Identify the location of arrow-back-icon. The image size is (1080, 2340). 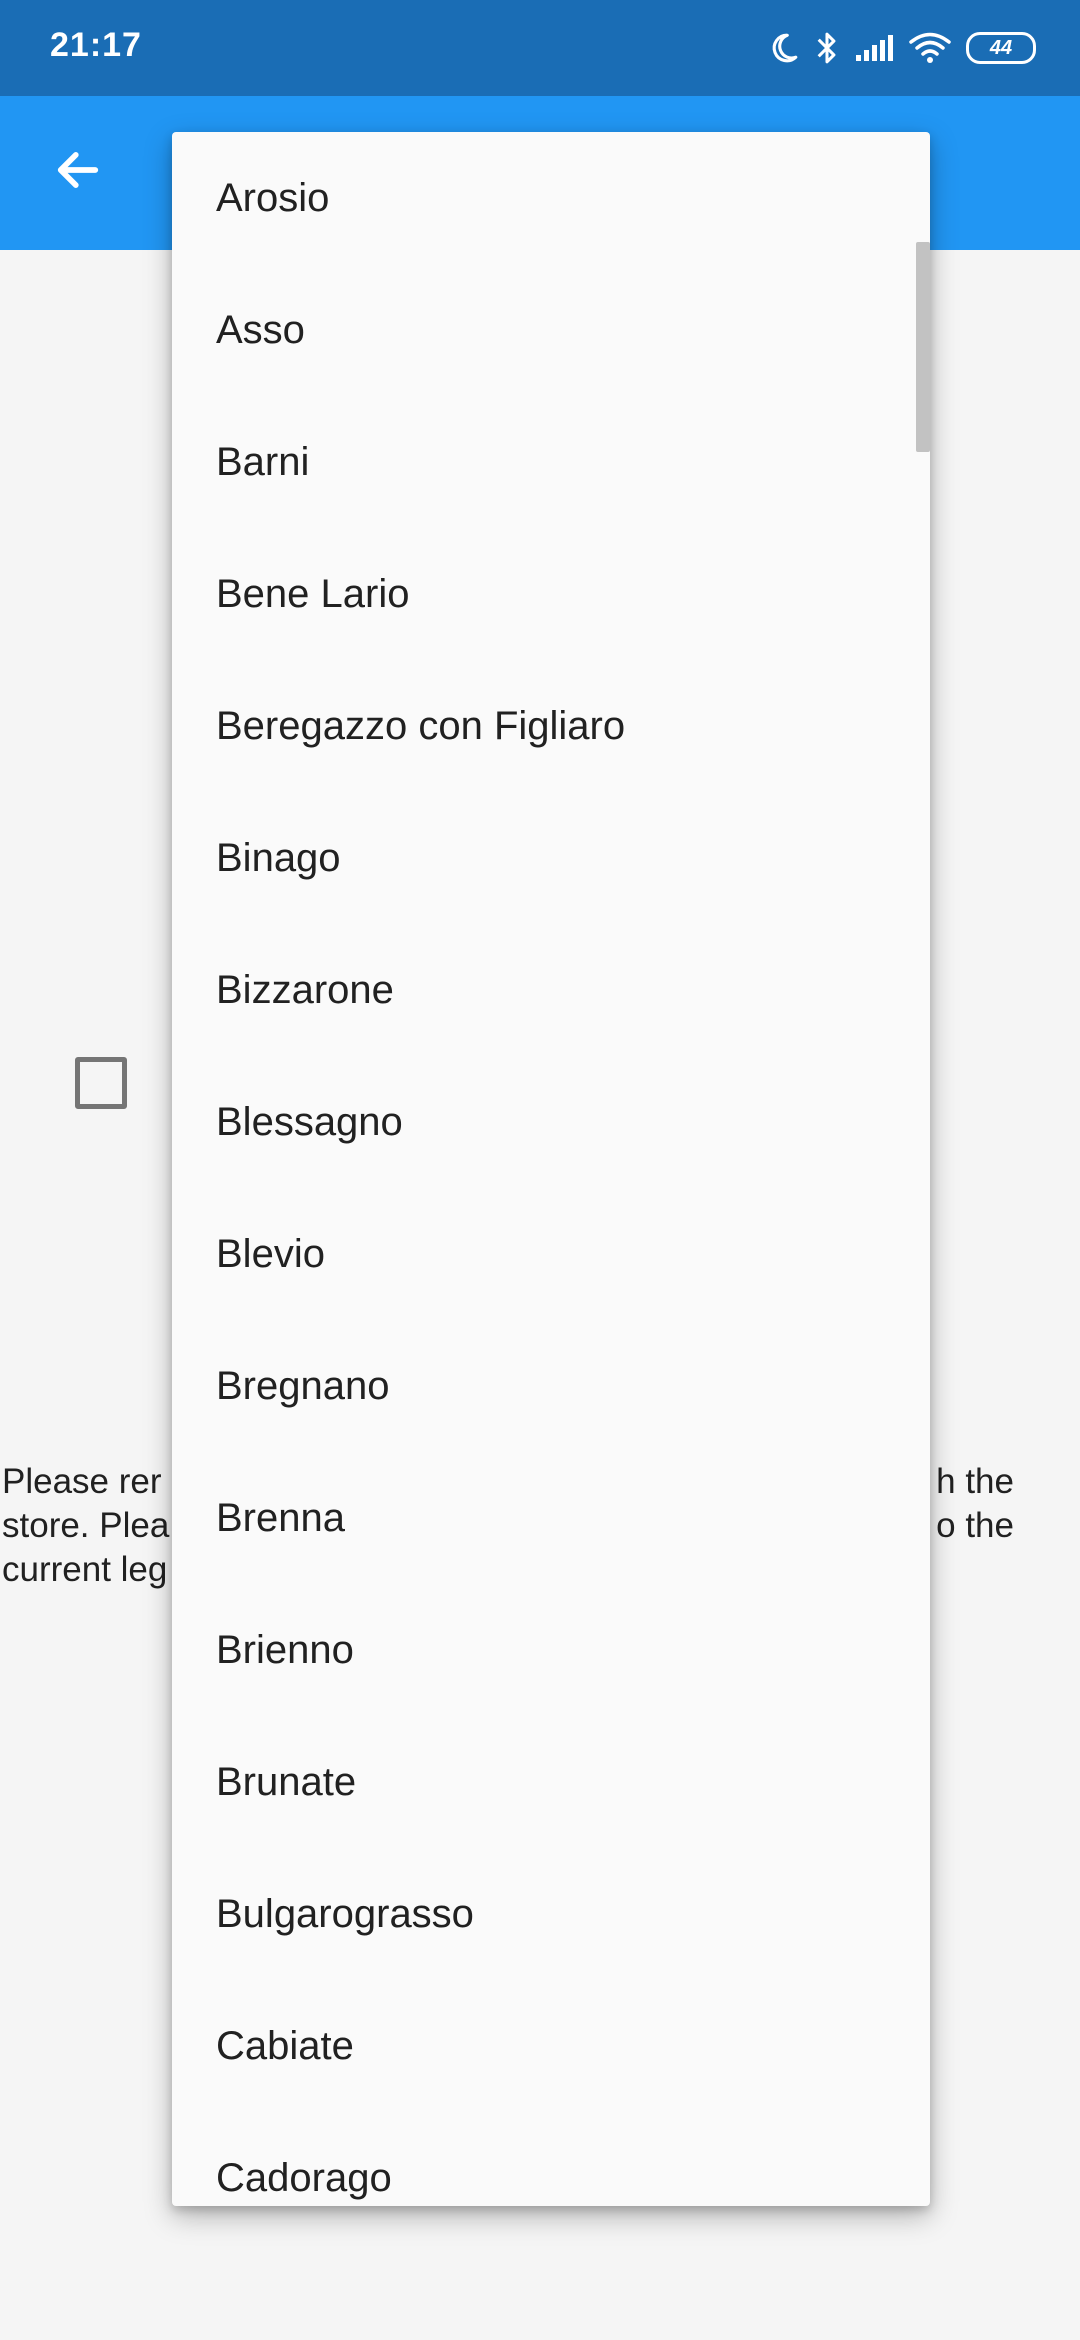
(78, 172).